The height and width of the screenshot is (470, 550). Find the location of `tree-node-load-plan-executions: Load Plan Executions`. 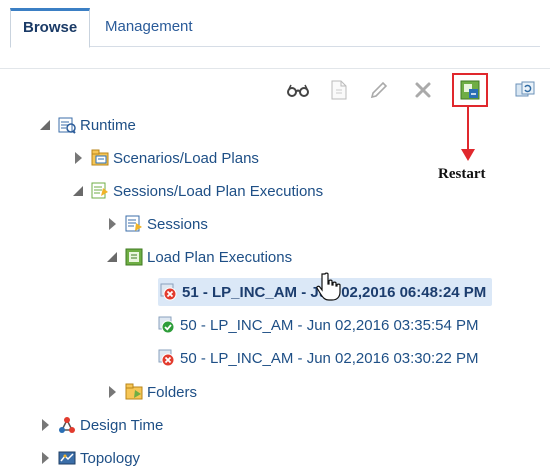

tree-node-load-plan-executions: Load Plan Executions is located at coordinates (199, 257).